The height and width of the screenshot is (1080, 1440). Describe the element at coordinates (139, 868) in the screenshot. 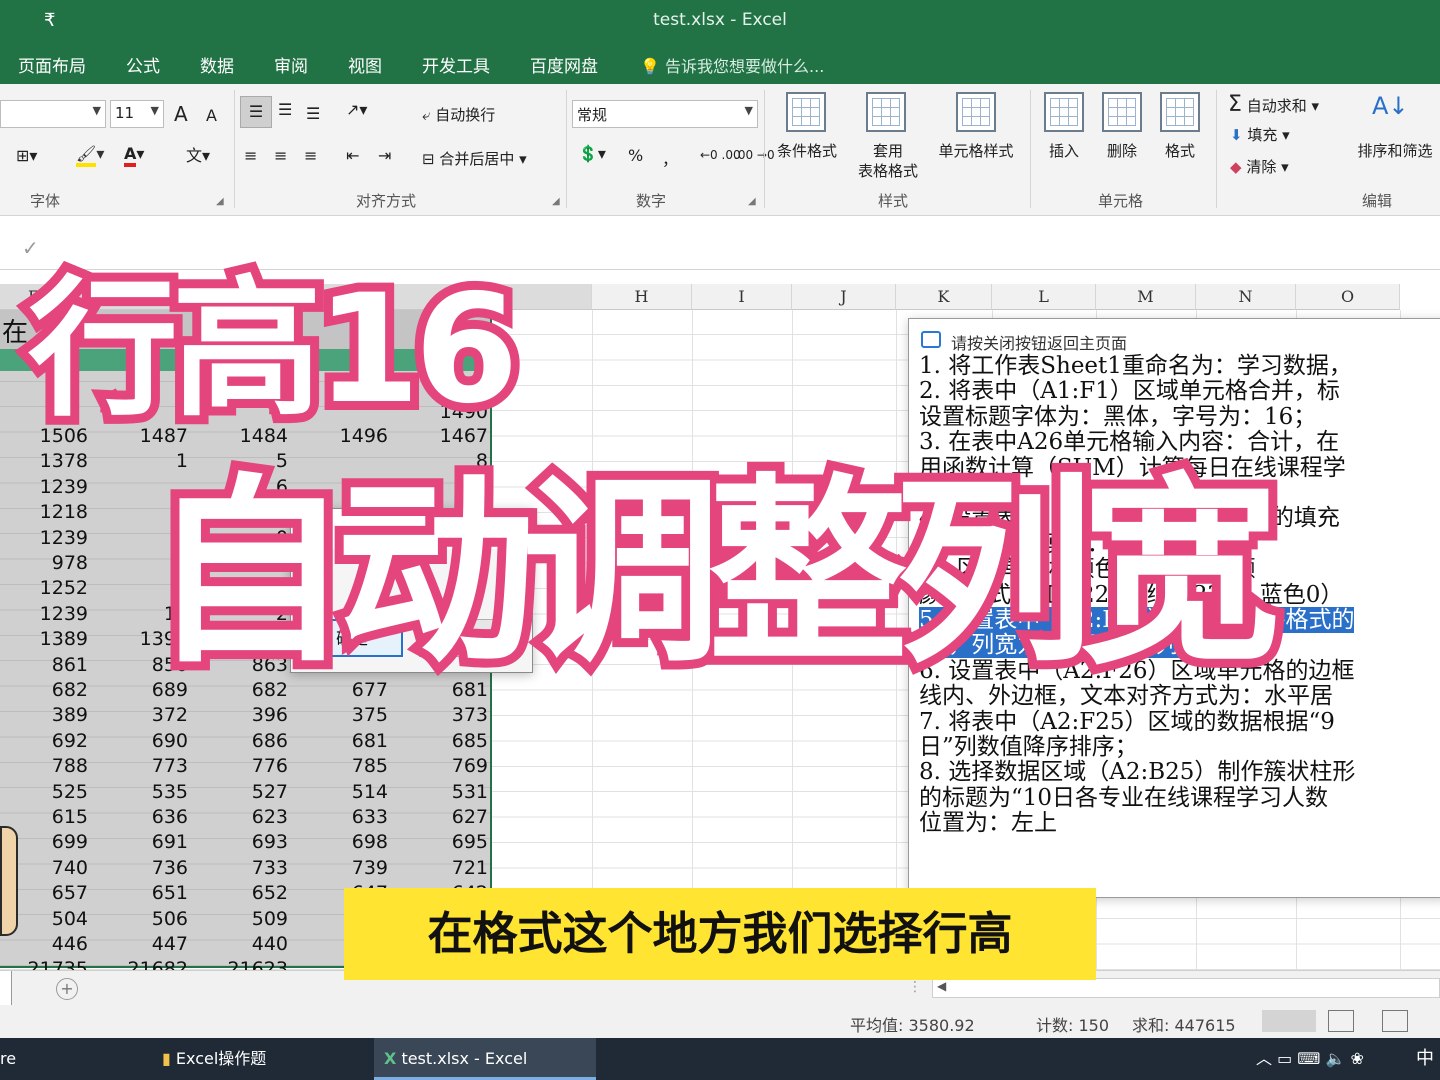

I see `table-cell: 736` at that location.